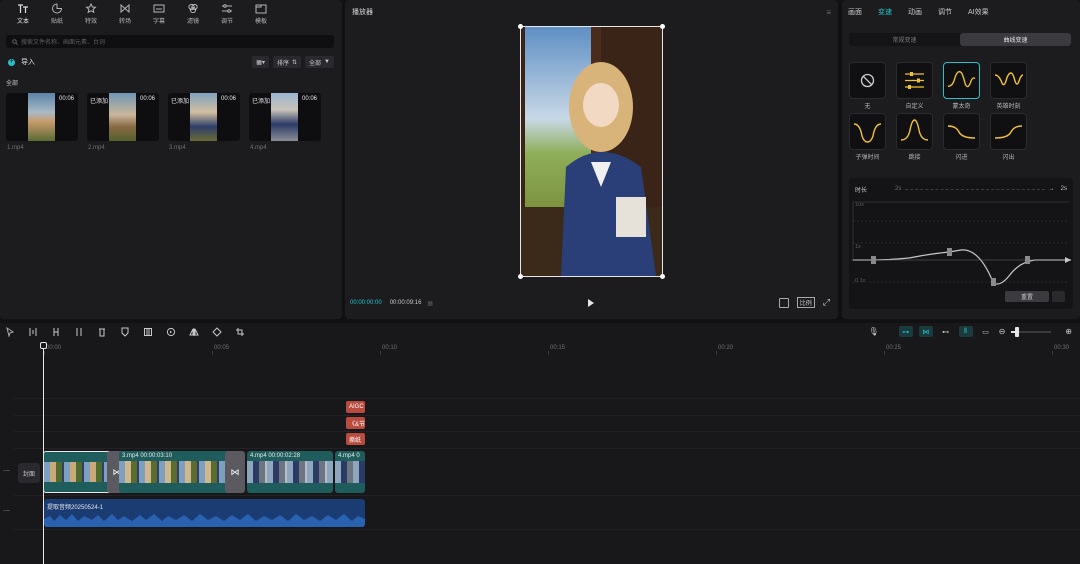 Image resolution: width=1080 pixels, height=564 pixels. Describe the element at coordinates (1031, 331) in the screenshot. I see `zoom-slider` at that location.